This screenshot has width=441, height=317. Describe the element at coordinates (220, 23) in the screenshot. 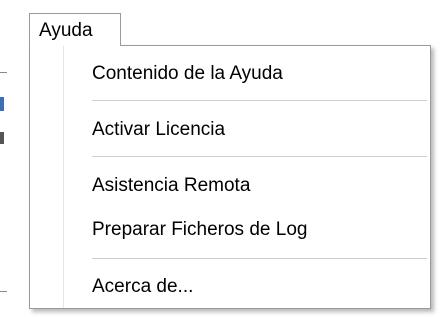

I see `menu-bar: Ayuda` at that location.